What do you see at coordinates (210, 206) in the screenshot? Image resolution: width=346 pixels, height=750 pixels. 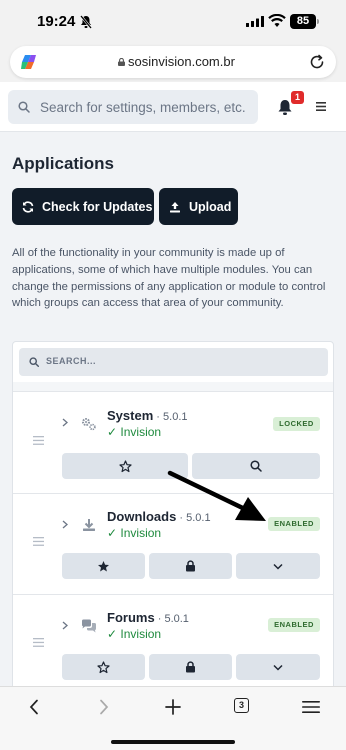 I see `upload-label: Upload` at bounding box center [210, 206].